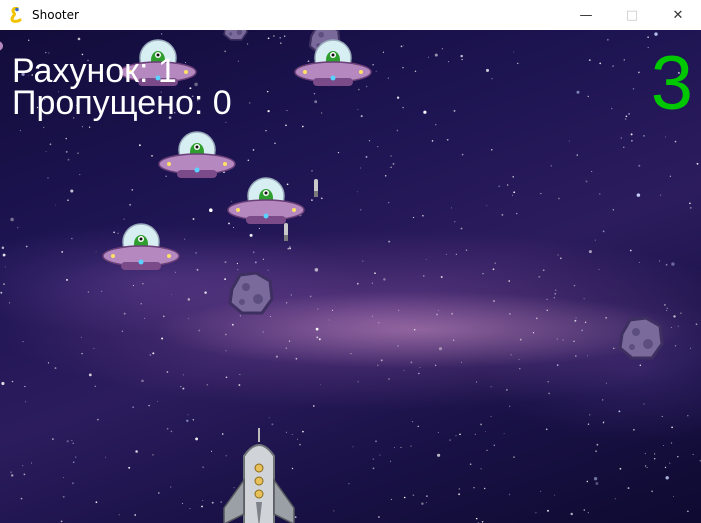  Describe the element at coordinates (1, 46) in the screenshot. I see `enemy-ufo-partial` at that location.